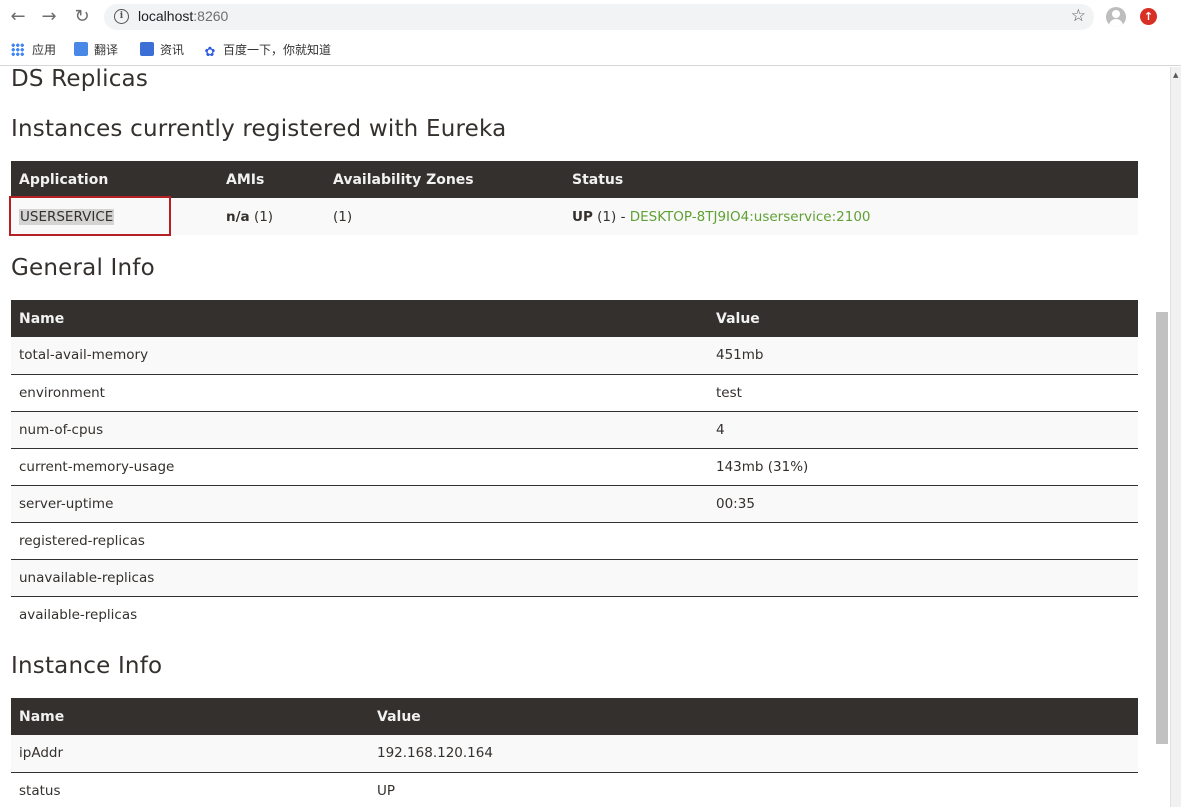 The height and width of the screenshot is (807, 1181). Describe the element at coordinates (83, 268) in the screenshot. I see `general-info-heading: General Info` at that location.